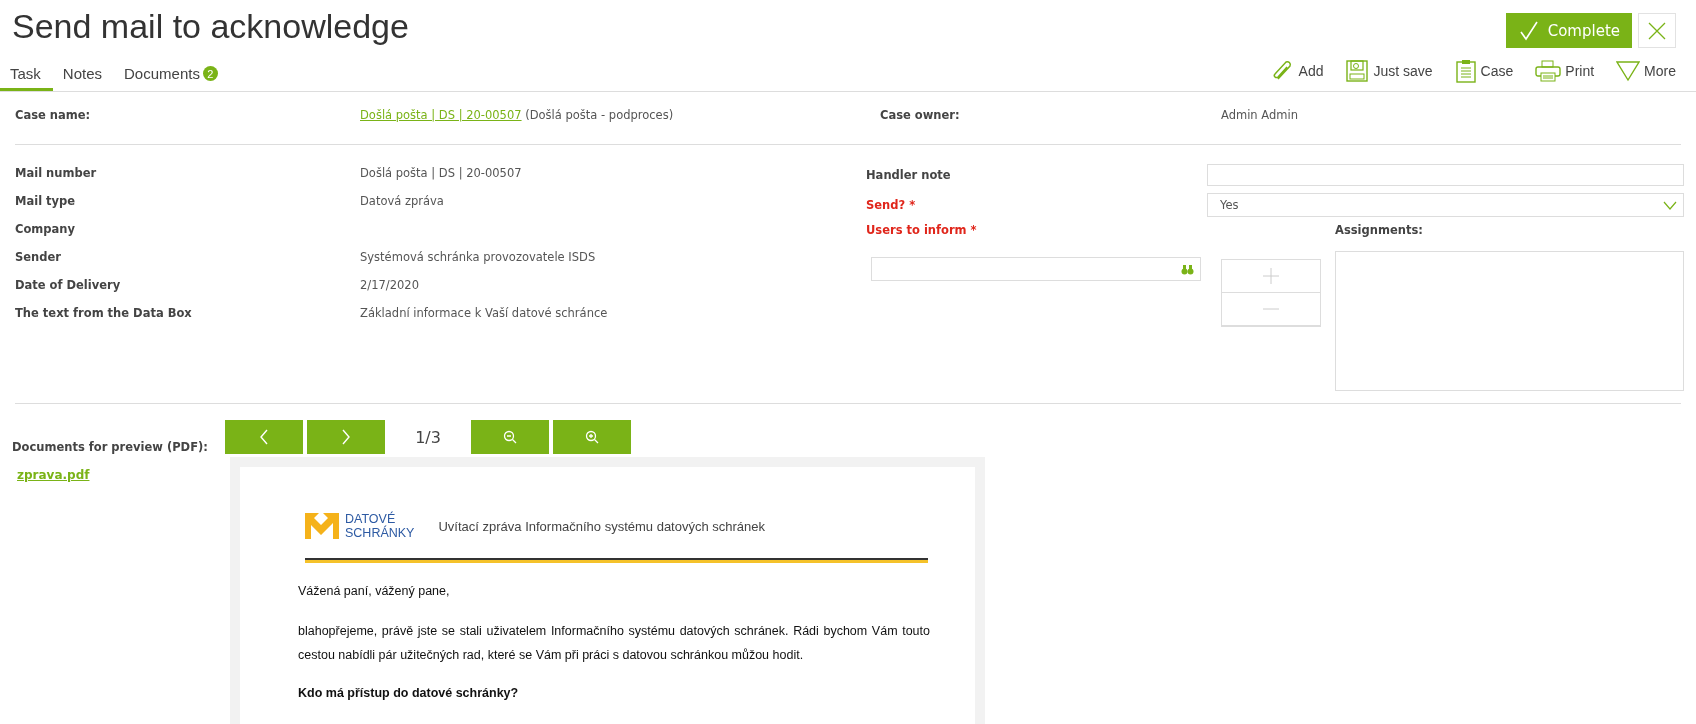 This screenshot has height=724, width=1696. I want to click on zoom-out-icon, so click(510, 437).